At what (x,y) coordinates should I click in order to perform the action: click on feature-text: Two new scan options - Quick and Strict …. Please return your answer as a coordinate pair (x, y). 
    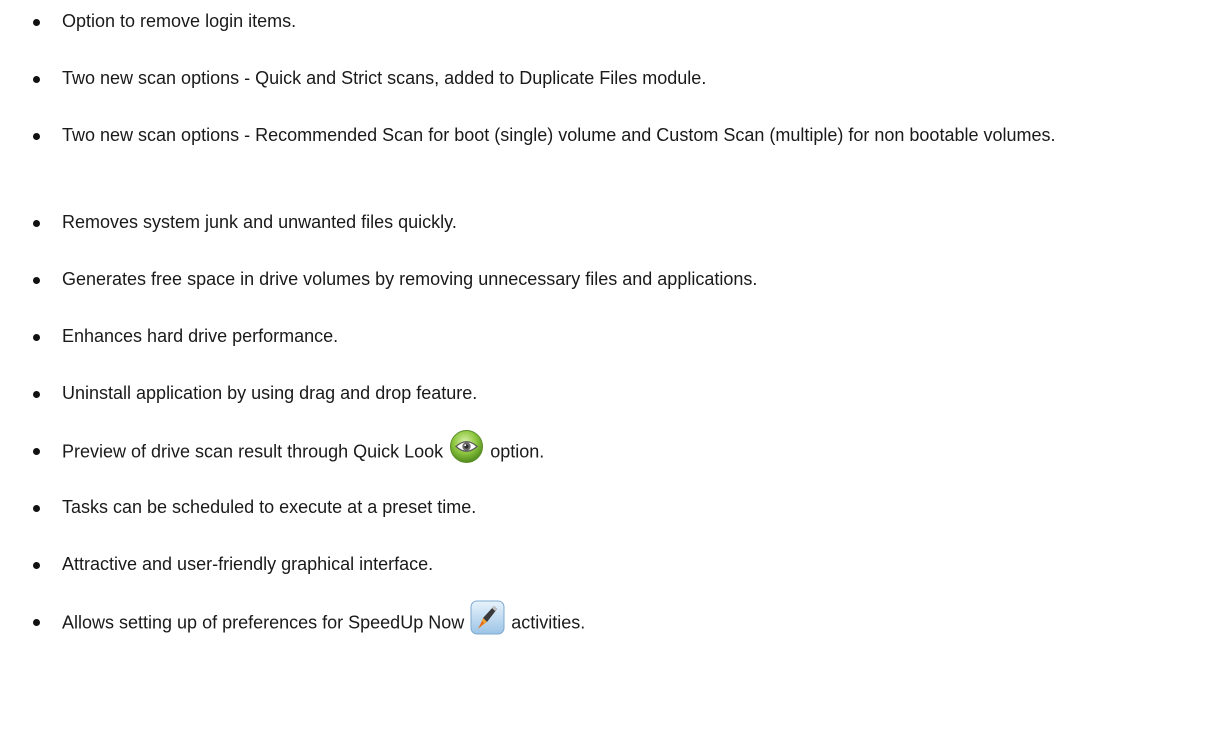
    Looking at the image, I should click on (384, 78).